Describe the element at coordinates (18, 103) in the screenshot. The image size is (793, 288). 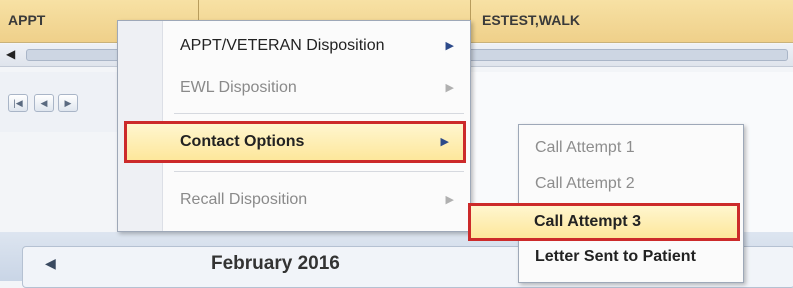
I see `first-page-button: |◀` at that location.